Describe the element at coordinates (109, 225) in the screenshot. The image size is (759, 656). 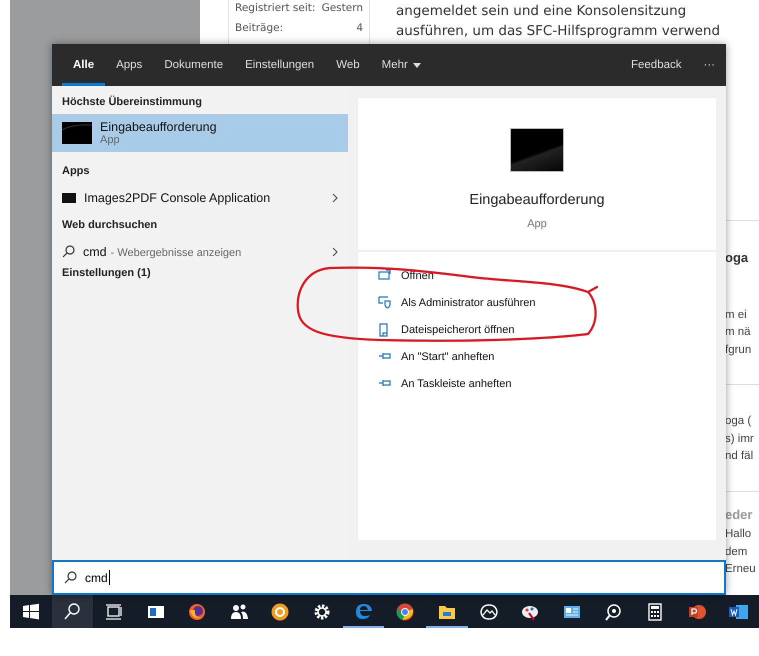
I see `section-heading: Web durchsuchen` at that location.